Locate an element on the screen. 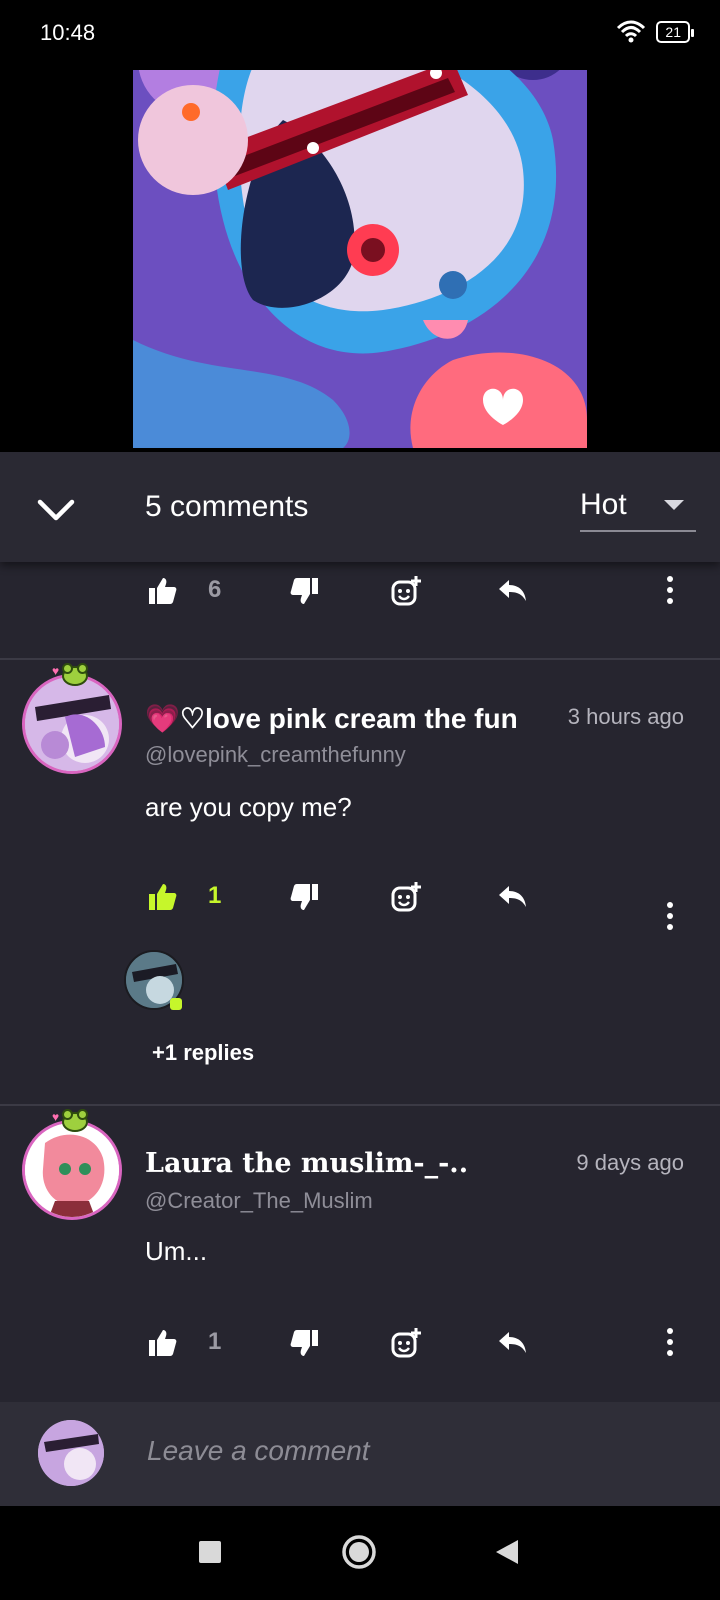 The image size is (720, 1600). comment-actions: 6 is located at coordinates (360, 592).